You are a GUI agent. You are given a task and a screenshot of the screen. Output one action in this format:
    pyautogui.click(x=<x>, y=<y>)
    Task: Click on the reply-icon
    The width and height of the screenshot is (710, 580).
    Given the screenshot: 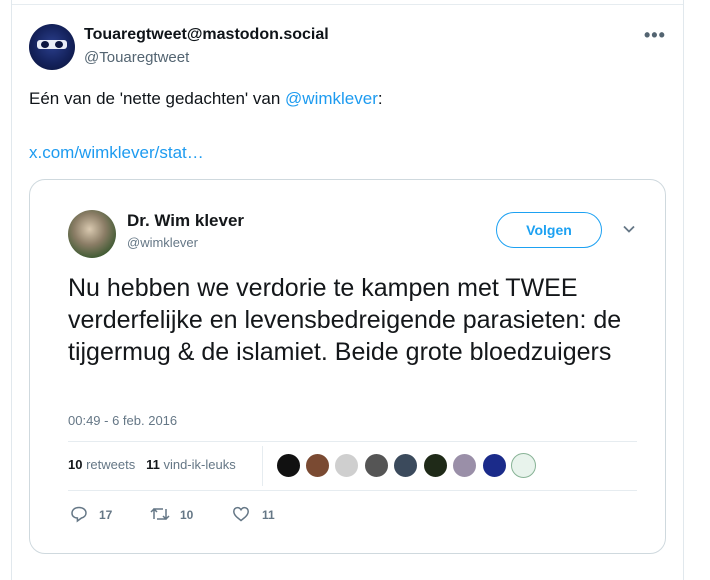 What is the action you would take?
    pyautogui.click(x=79, y=514)
    